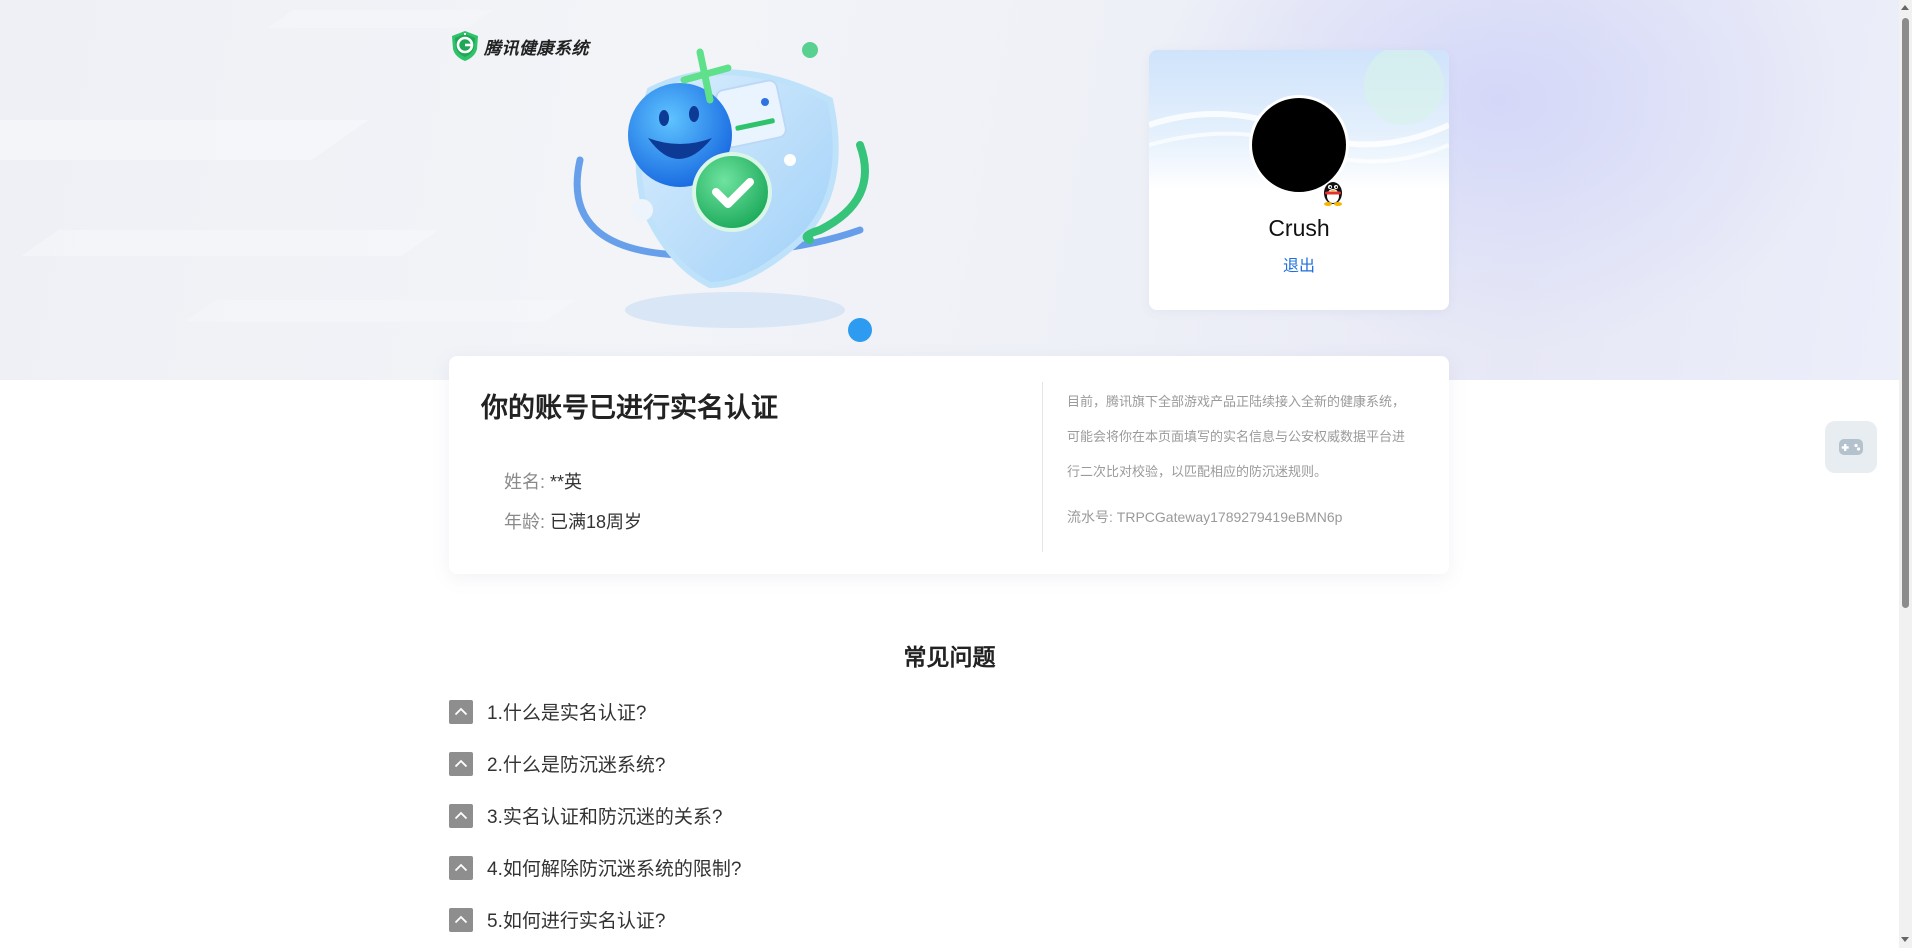 The width and height of the screenshot is (1912, 948). Describe the element at coordinates (629, 408) in the screenshot. I see `verification-title: 你的账号已进行实名认证` at that location.